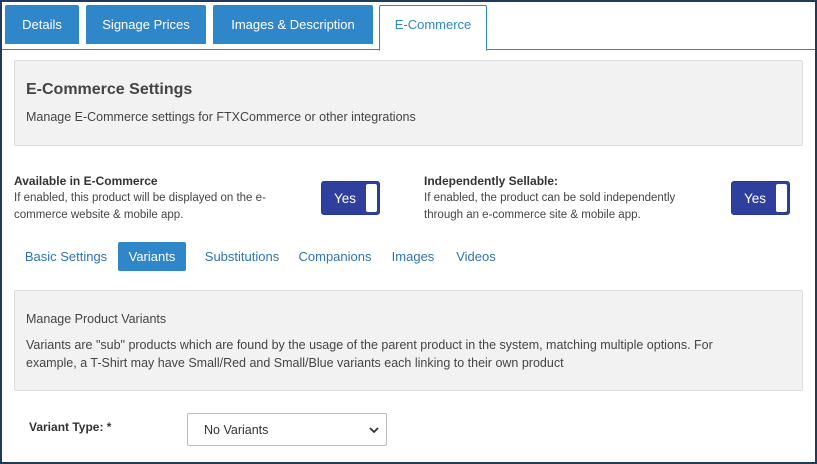 The width and height of the screenshot is (817, 464). I want to click on product-variants-title: Manage Product Variants, so click(96, 319).